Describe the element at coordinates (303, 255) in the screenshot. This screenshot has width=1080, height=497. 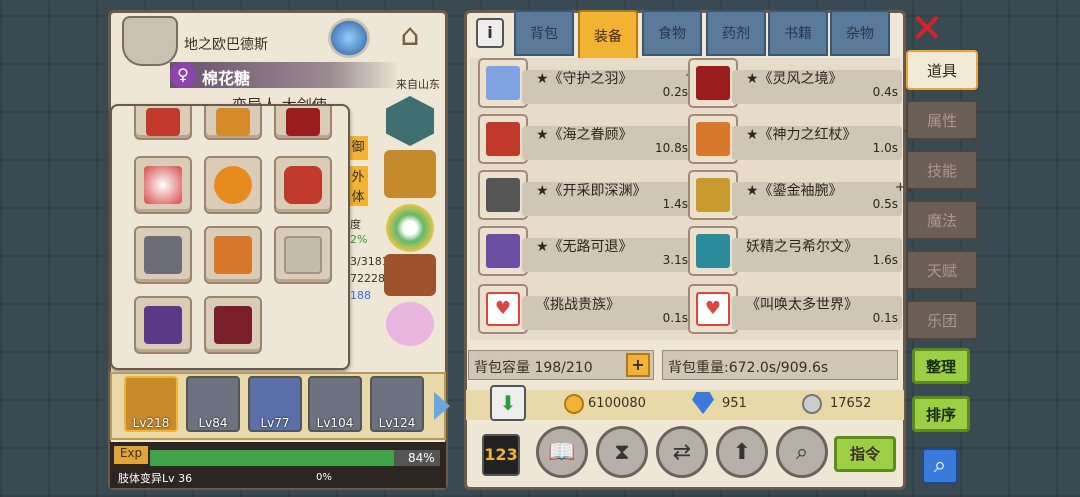
I see `grid-slot-empty` at that location.